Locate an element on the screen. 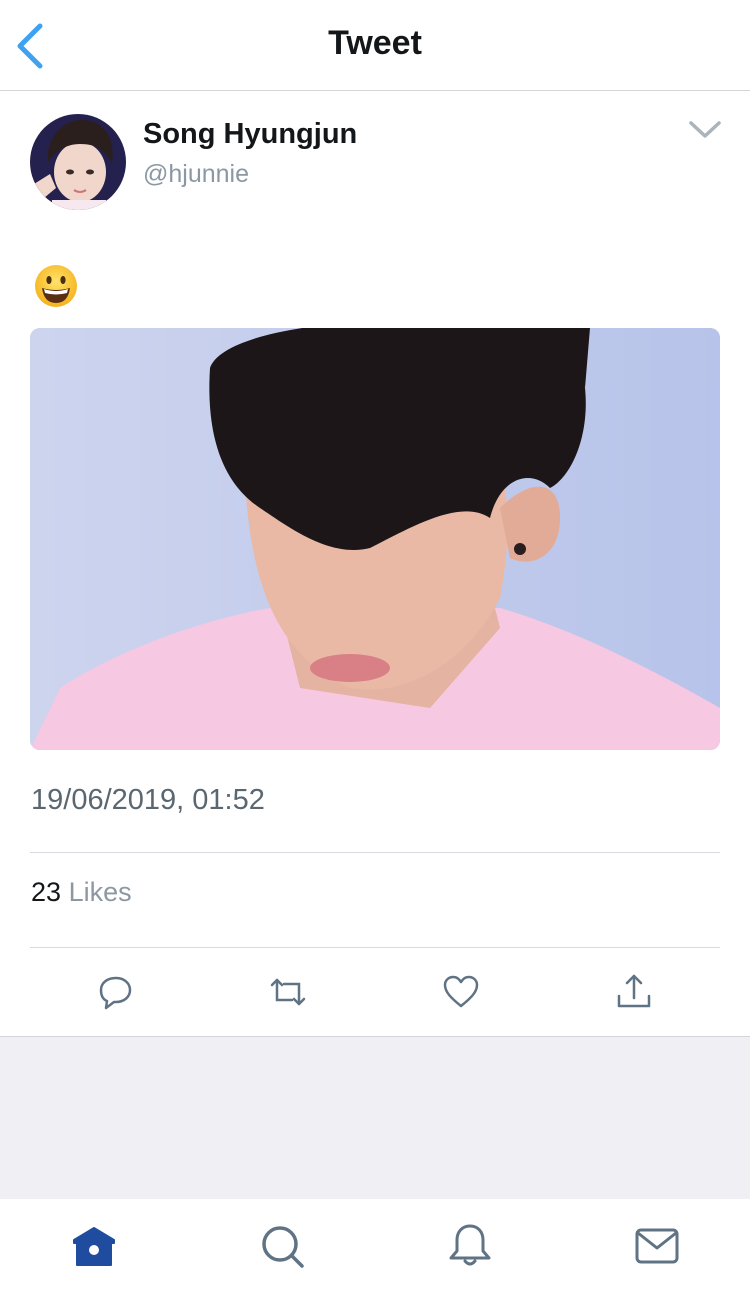  share-icon is located at coordinates (634, 991).